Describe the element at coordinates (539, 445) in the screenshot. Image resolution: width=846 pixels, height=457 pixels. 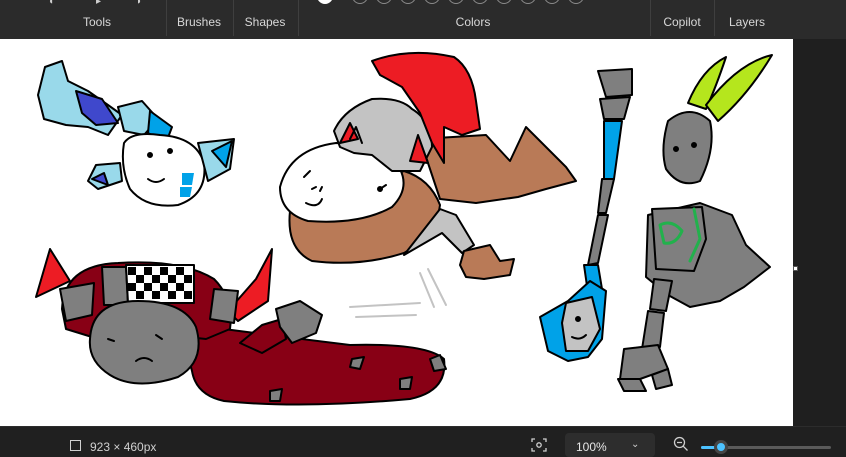
I see `fit-to-window-icon` at that location.